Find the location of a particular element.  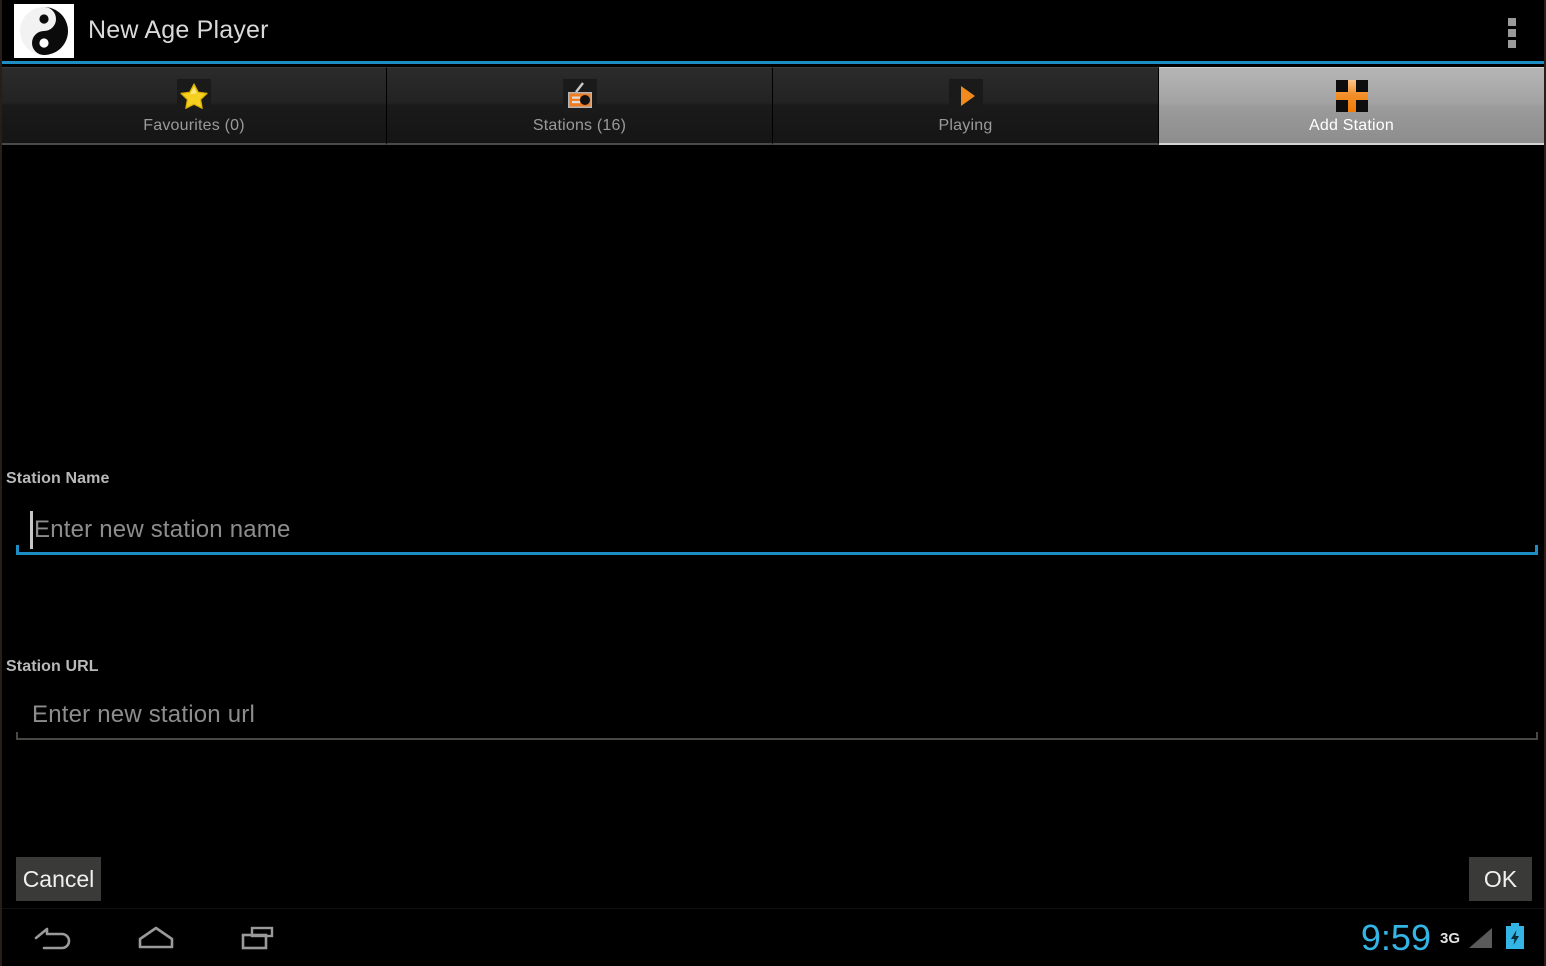

battery-charging-icon is located at coordinates (1515, 938).